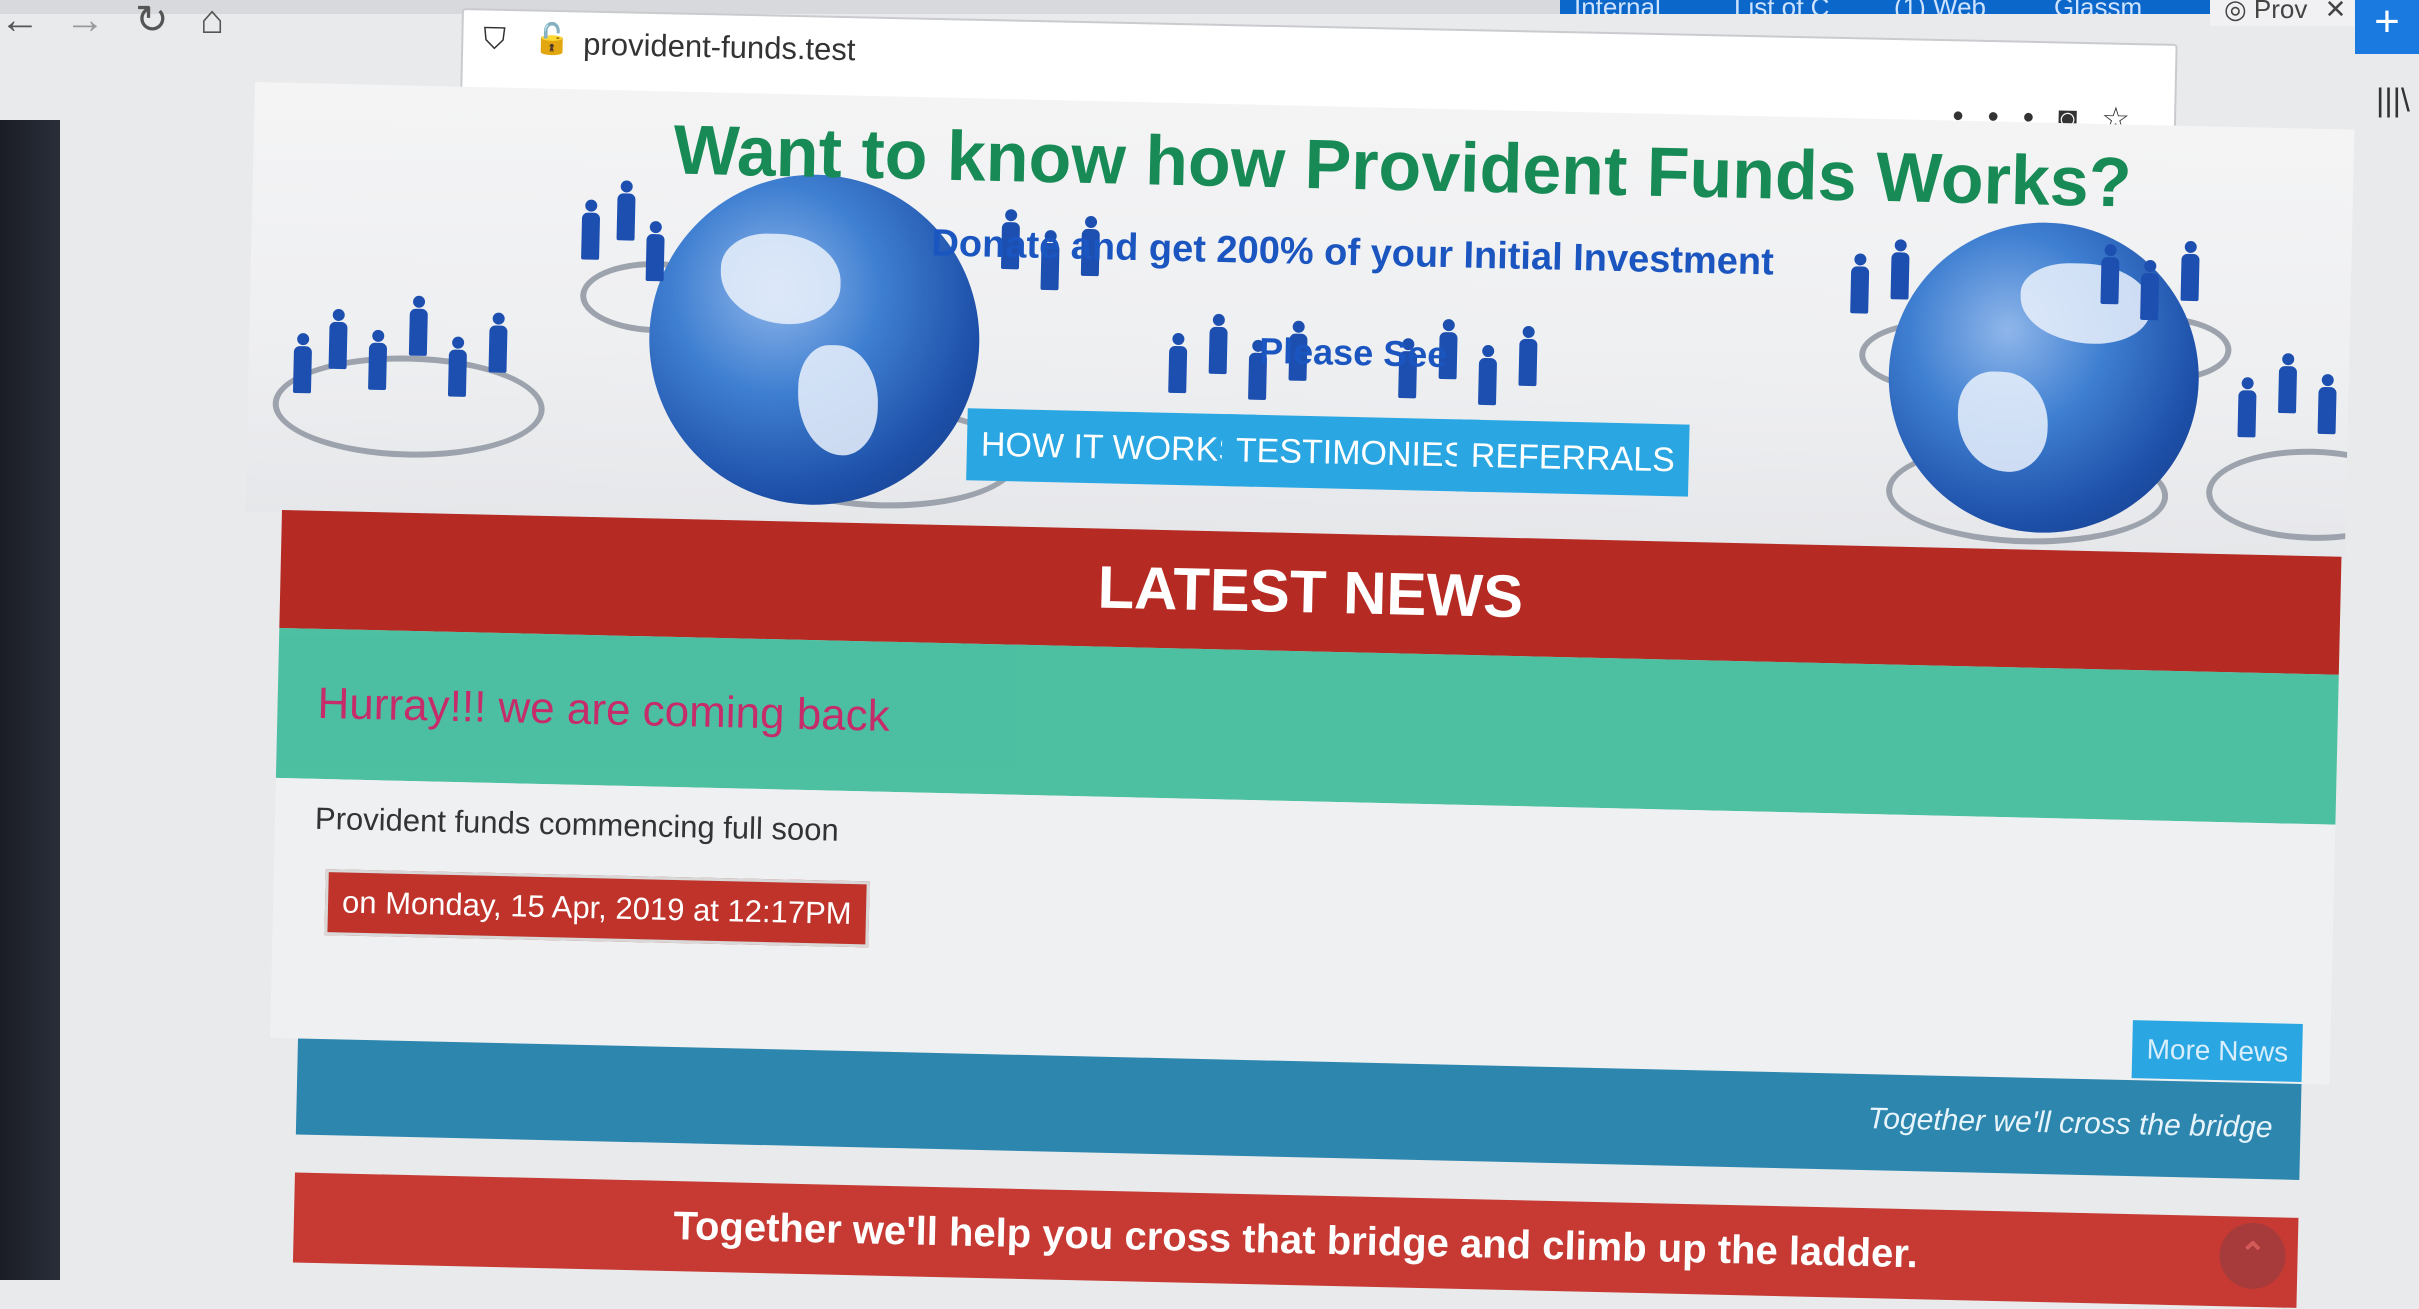 The height and width of the screenshot is (1309, 2419). Describe the element at coordinates (85, 20) in the screenshot. I see `forward-icon: →` at that location.